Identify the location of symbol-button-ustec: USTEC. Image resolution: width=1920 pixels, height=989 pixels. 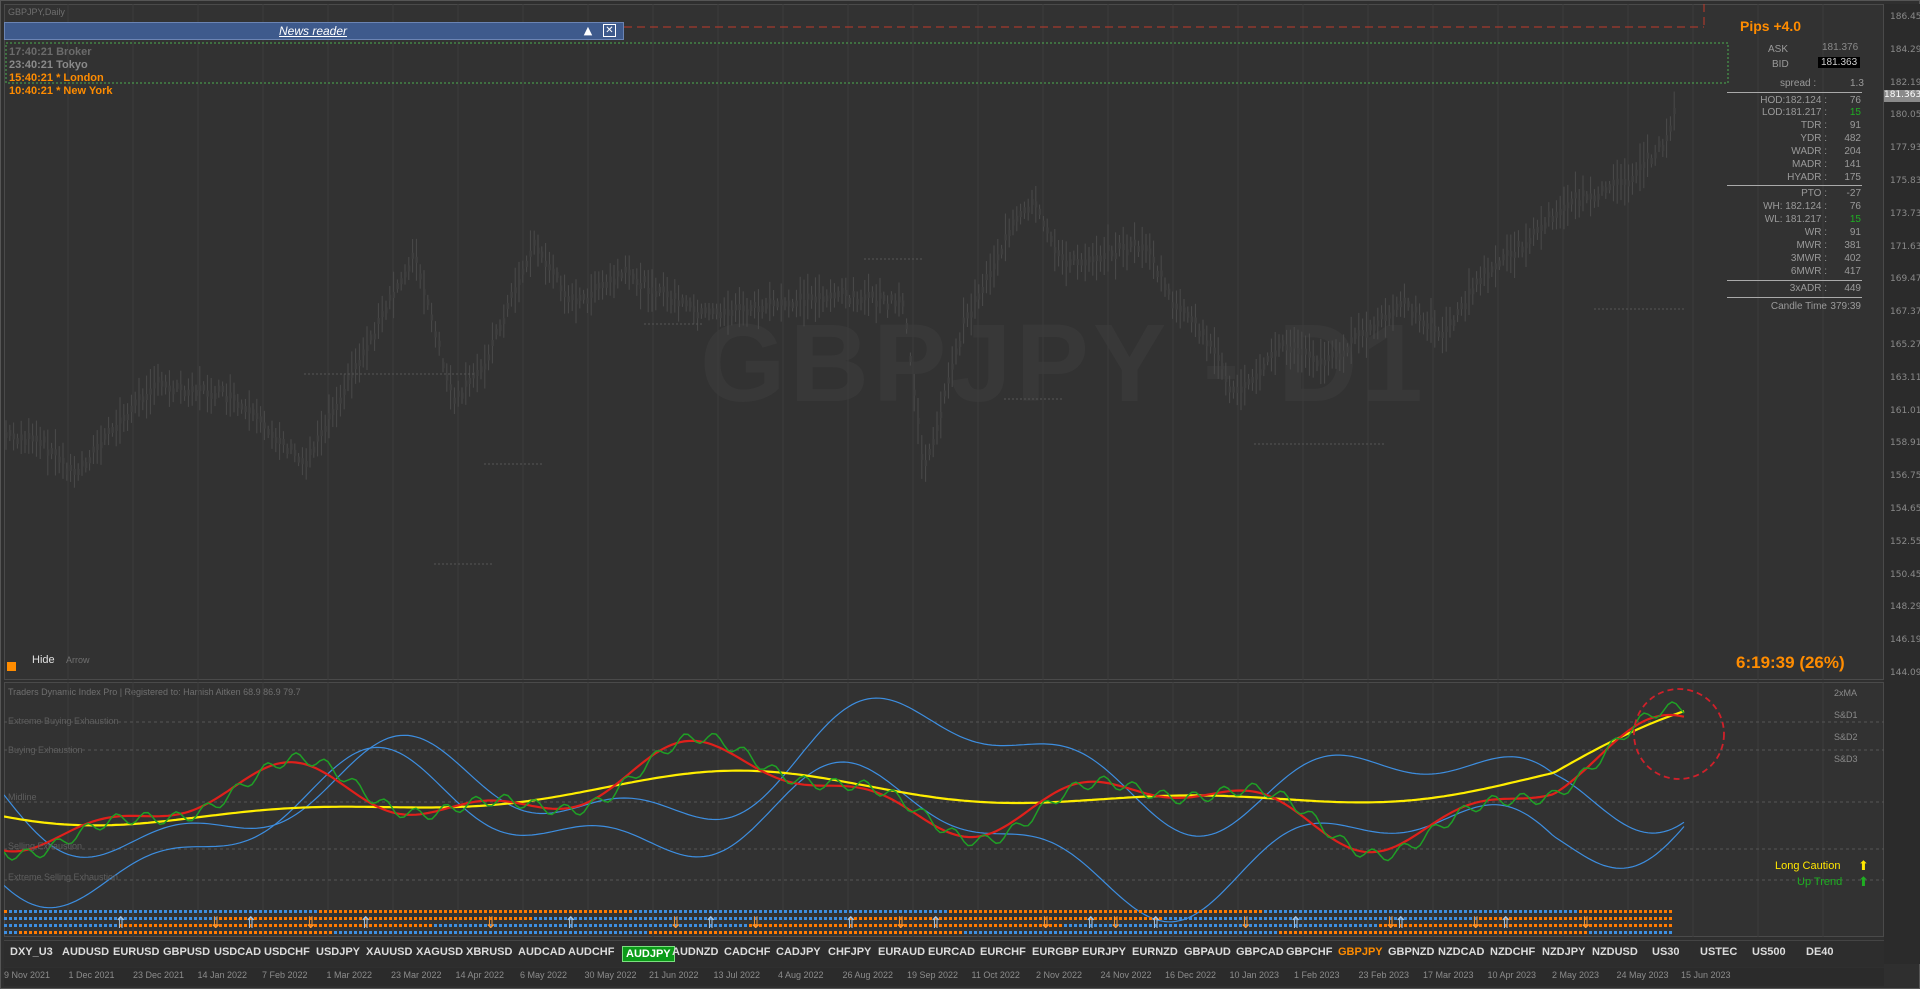
(1718, 952).